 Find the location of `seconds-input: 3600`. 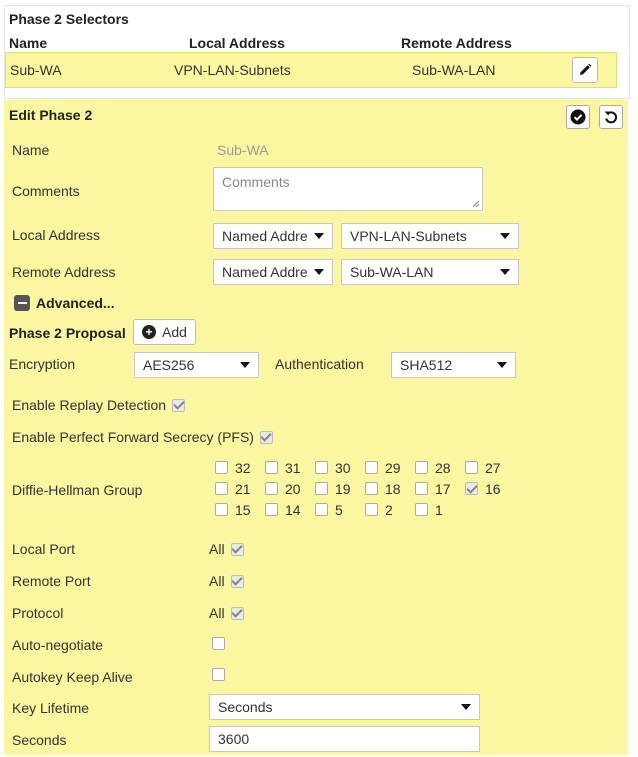

seconds-input: 3600 is located at coordinates (344, 739).